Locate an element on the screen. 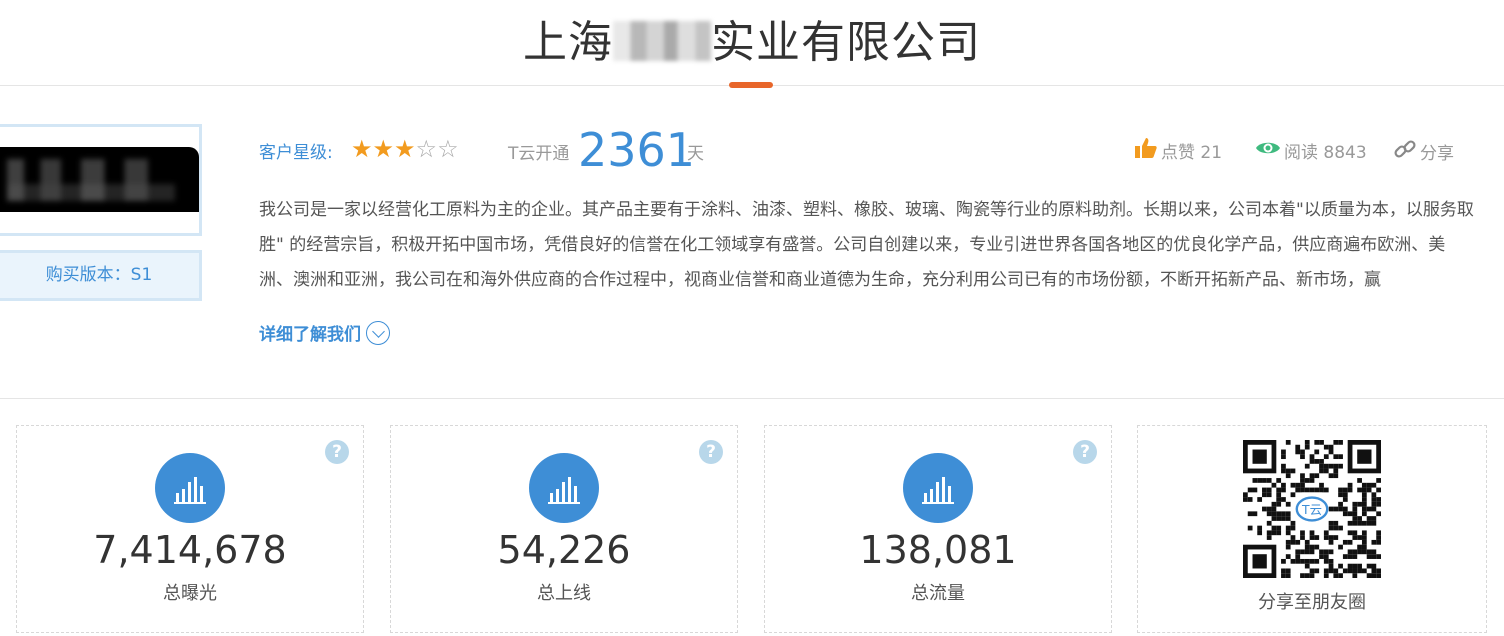 The width and height of the screenshot is (1504, 636). days-unit: 天 is located at coordinates (695, 154).